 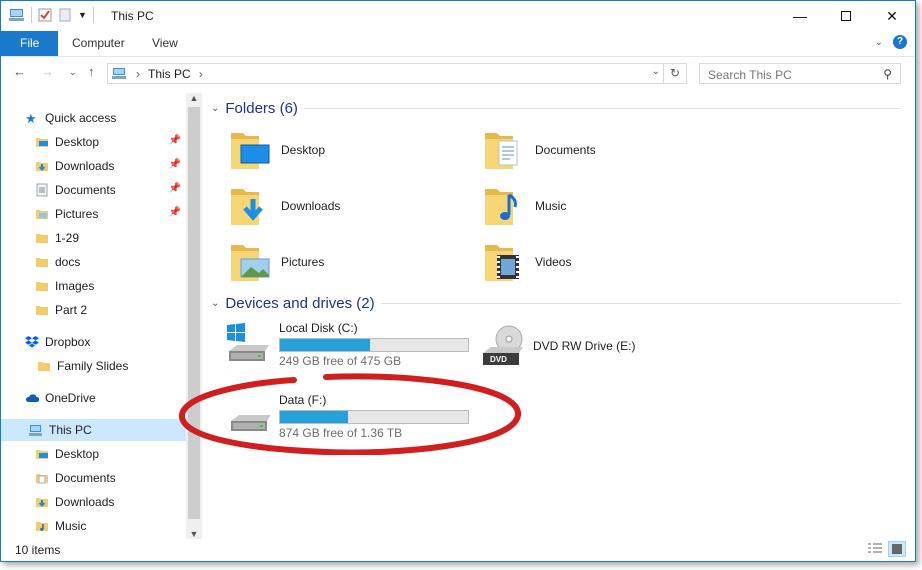 What do you see at coordinates (502, 263) in the screenshot?
I see `videos-folder-icon` at bounding box center [502, 263].